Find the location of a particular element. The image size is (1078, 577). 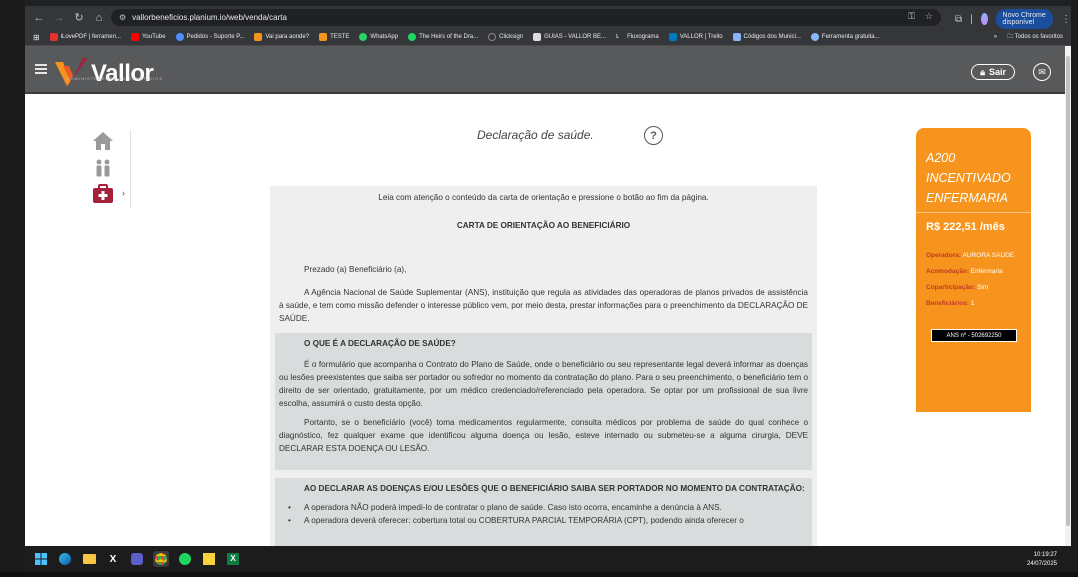

divider is located at coordinates (973, 212).